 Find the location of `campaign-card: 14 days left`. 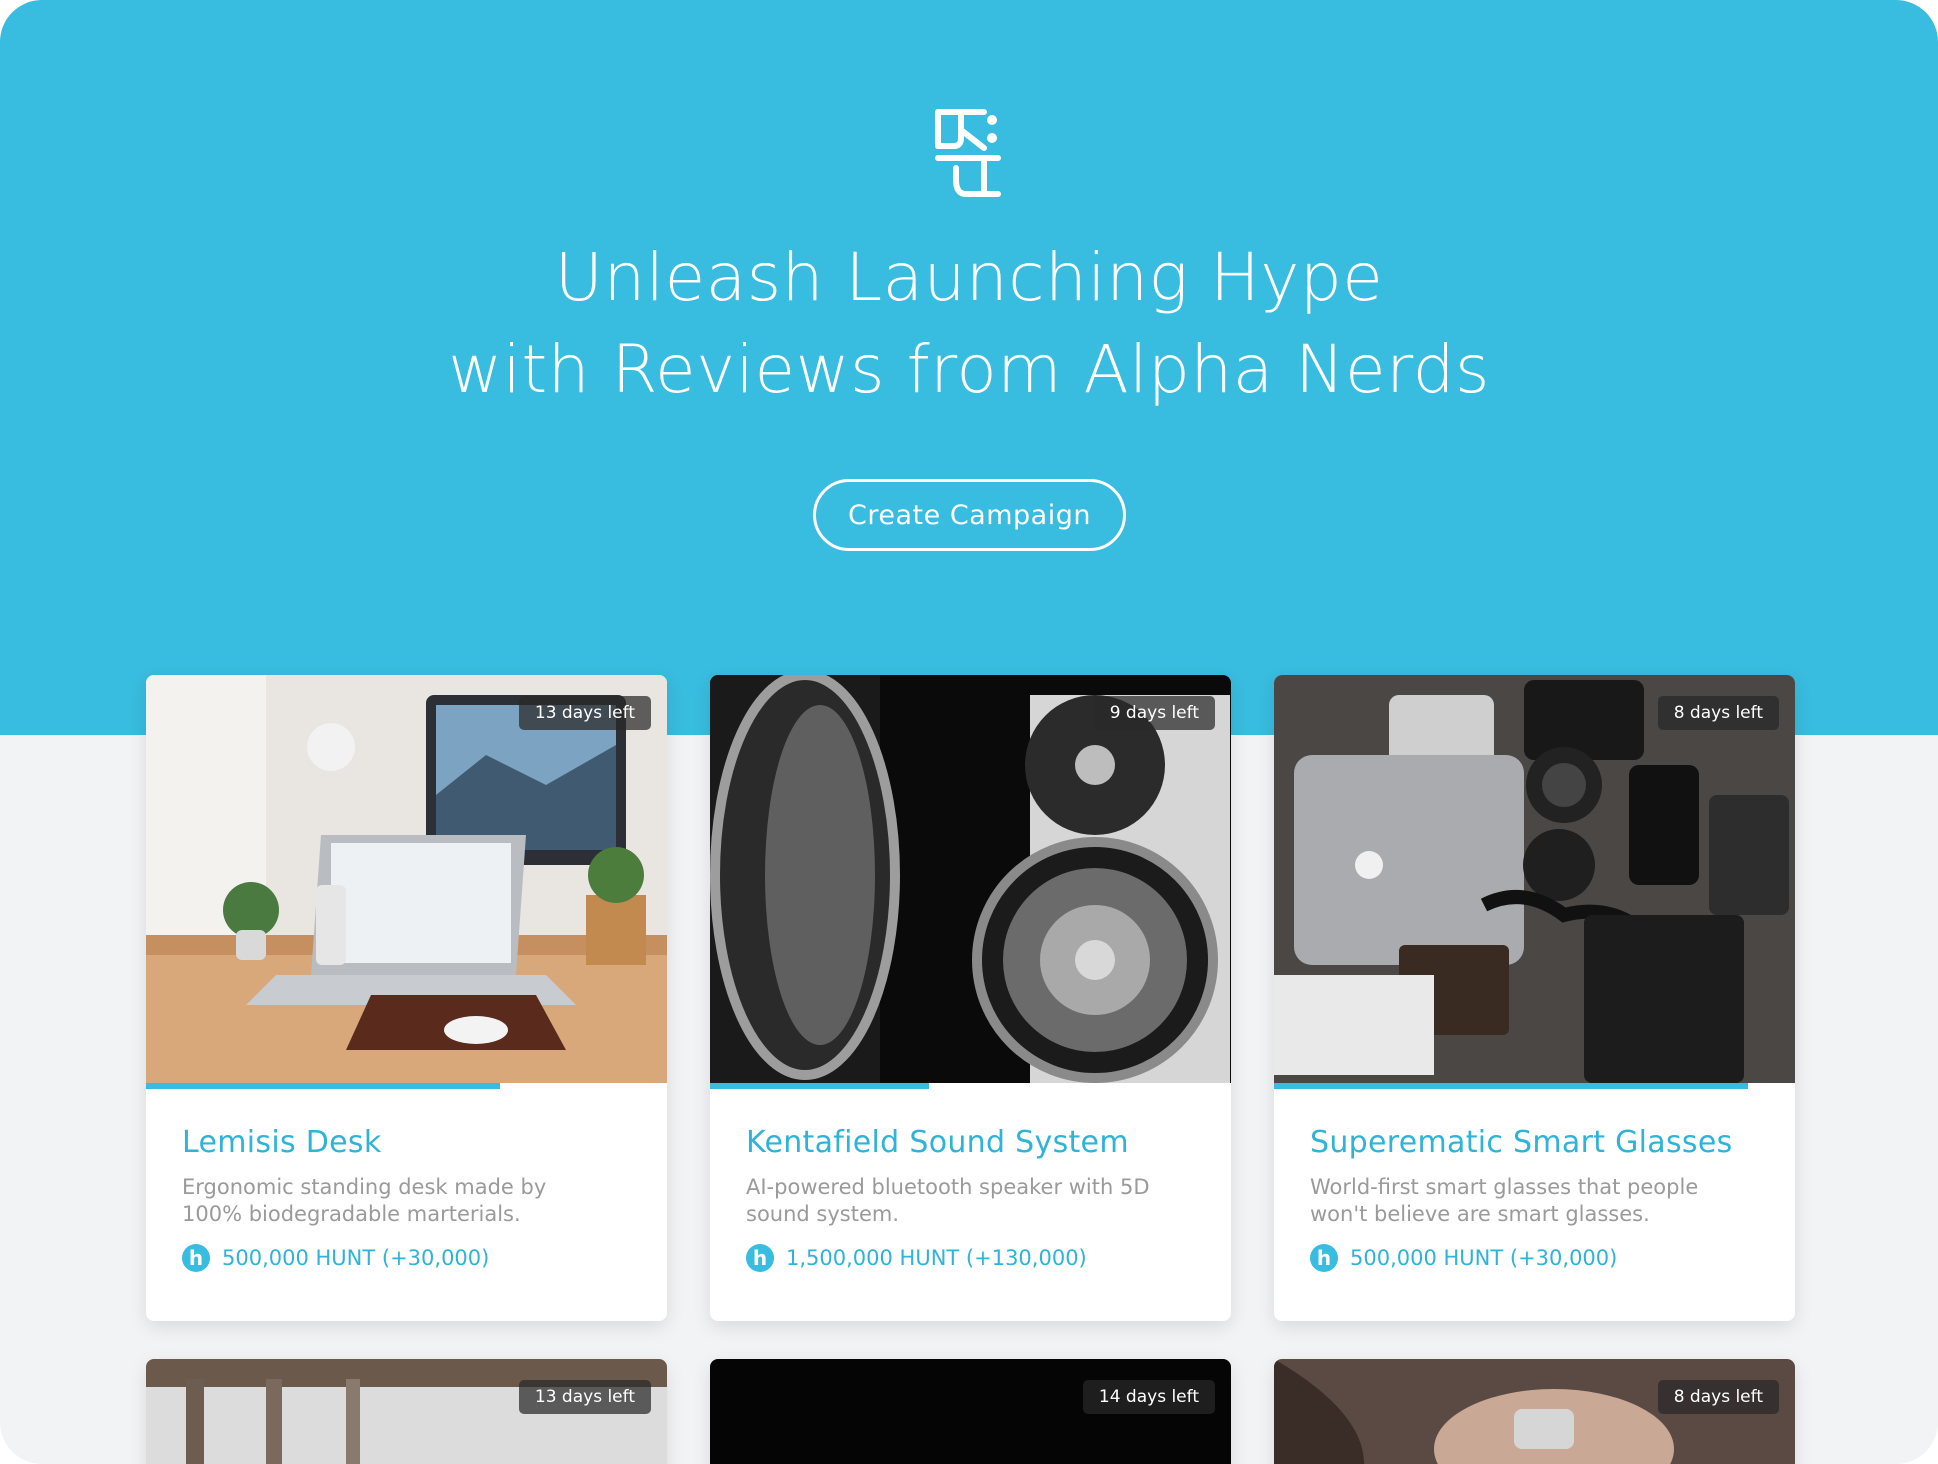

campaign-card: 14 days left is located at coordinates (970, 1411).